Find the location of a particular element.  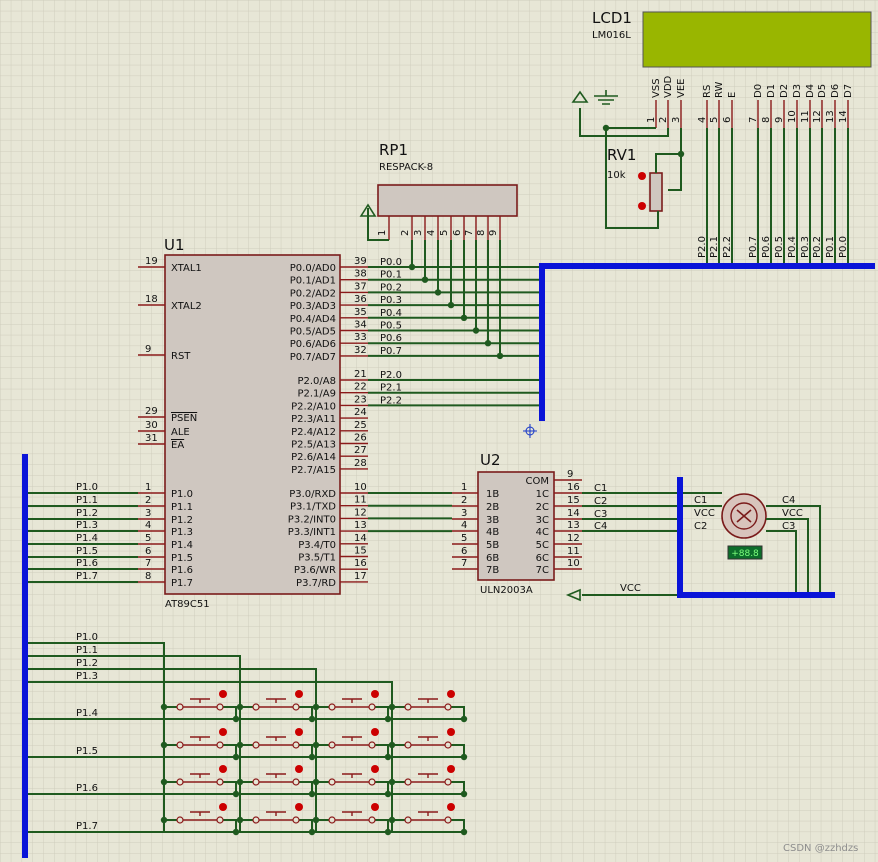

rv1-probe-bottom is located at coordinates (642, 206).